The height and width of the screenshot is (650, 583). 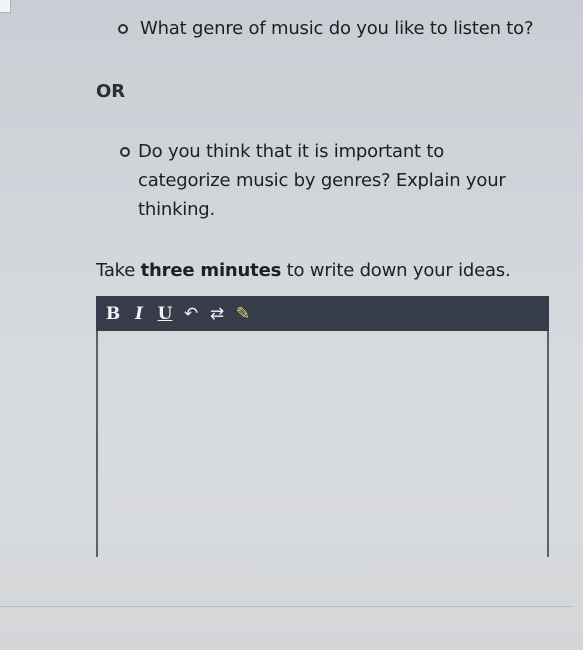 I want to click on bold-button: B, so click(x=113, y=314).